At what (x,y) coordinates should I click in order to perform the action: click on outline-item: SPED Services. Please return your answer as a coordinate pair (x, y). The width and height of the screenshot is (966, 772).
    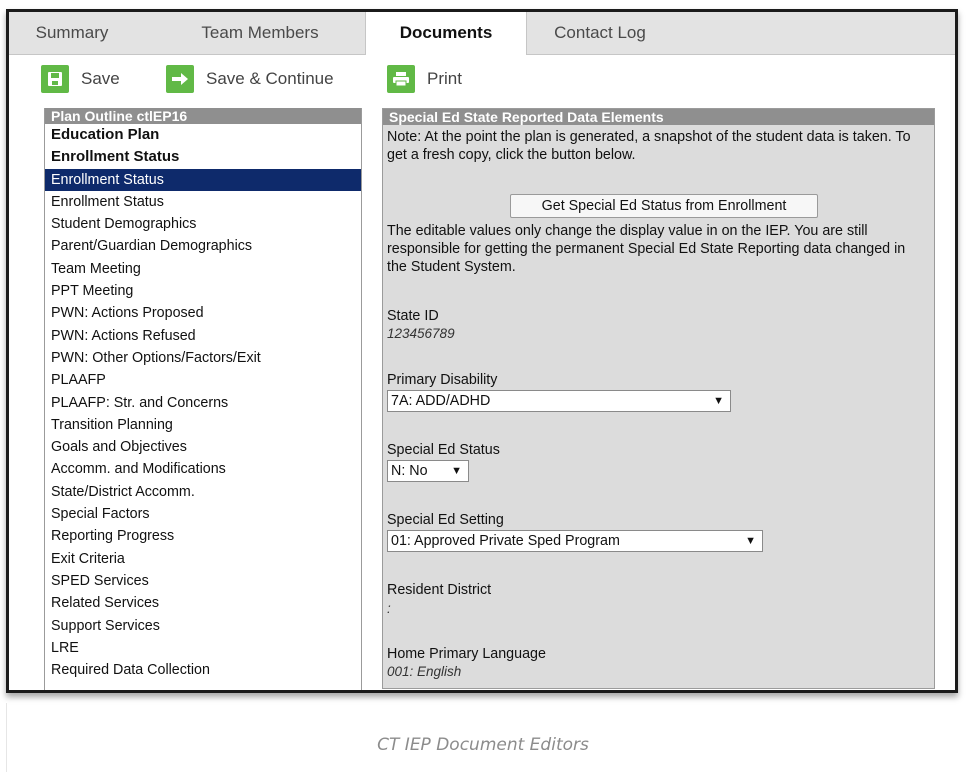
    Looking at the image, I should click on (203, 581).